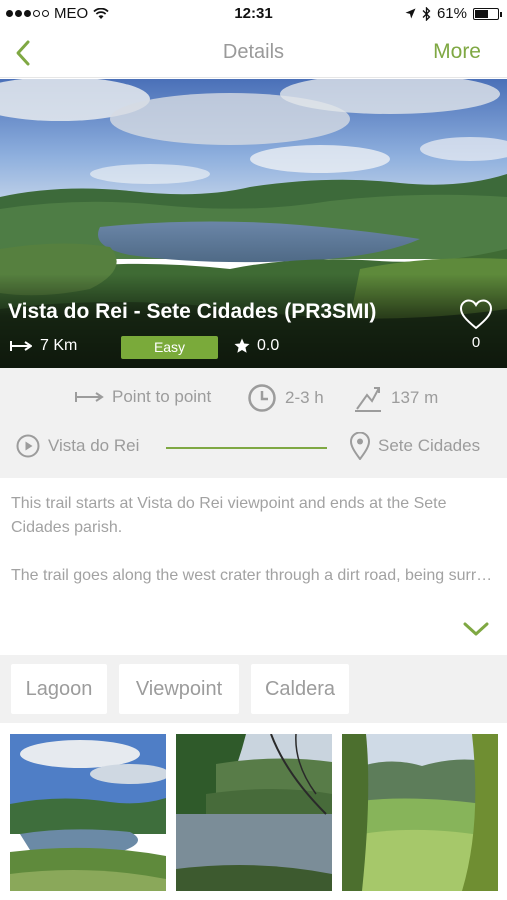  I want to click on lagoon-photo, so click(88, 812).